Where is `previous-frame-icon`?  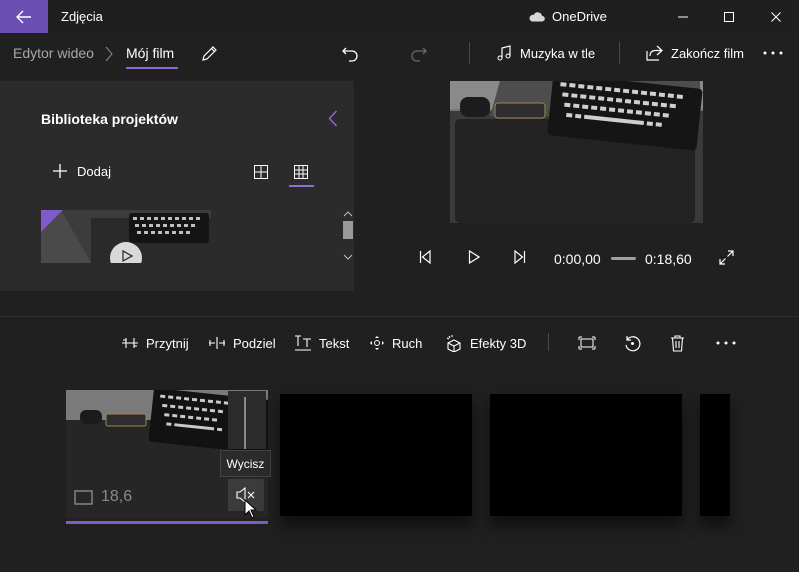
previous-frame-icon is located at coordinates (425, 257).